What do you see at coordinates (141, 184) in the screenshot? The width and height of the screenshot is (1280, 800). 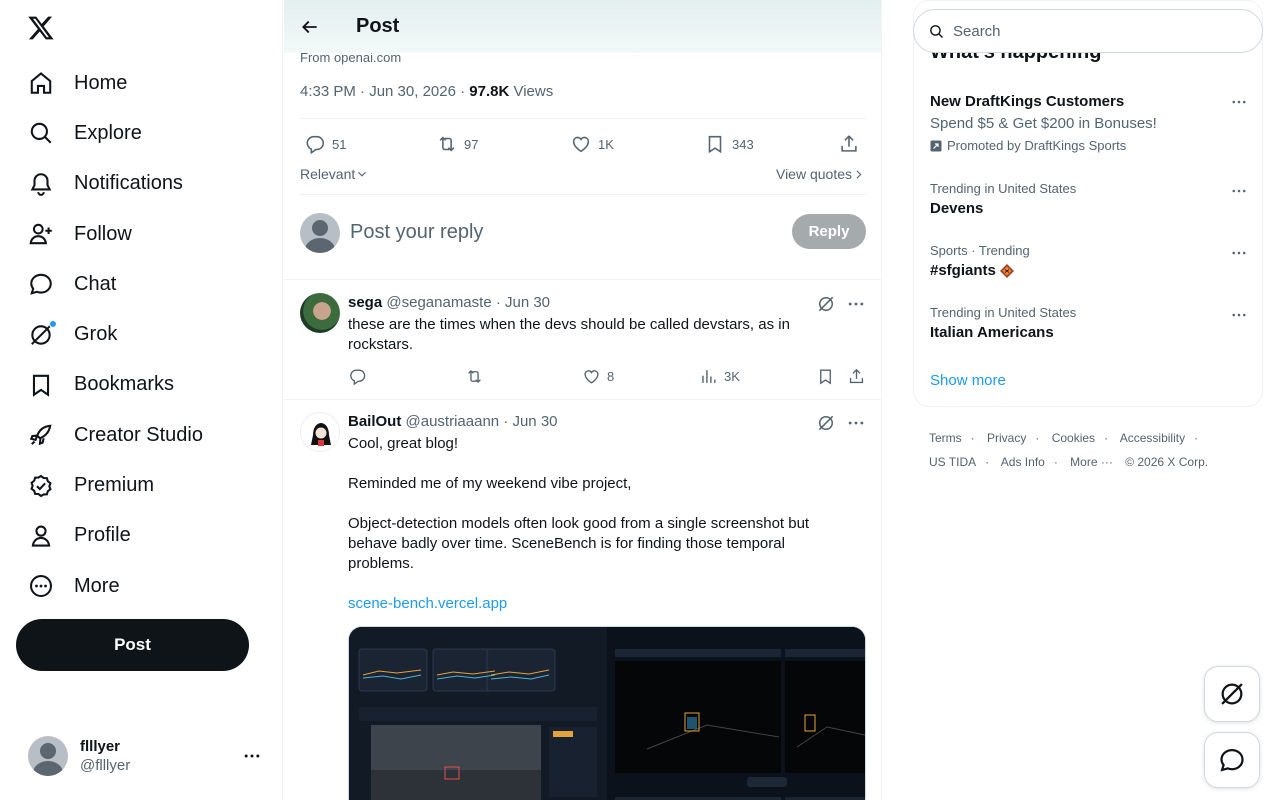 I see `nav-notifications: Notifications` at bounding box center [141, 184].